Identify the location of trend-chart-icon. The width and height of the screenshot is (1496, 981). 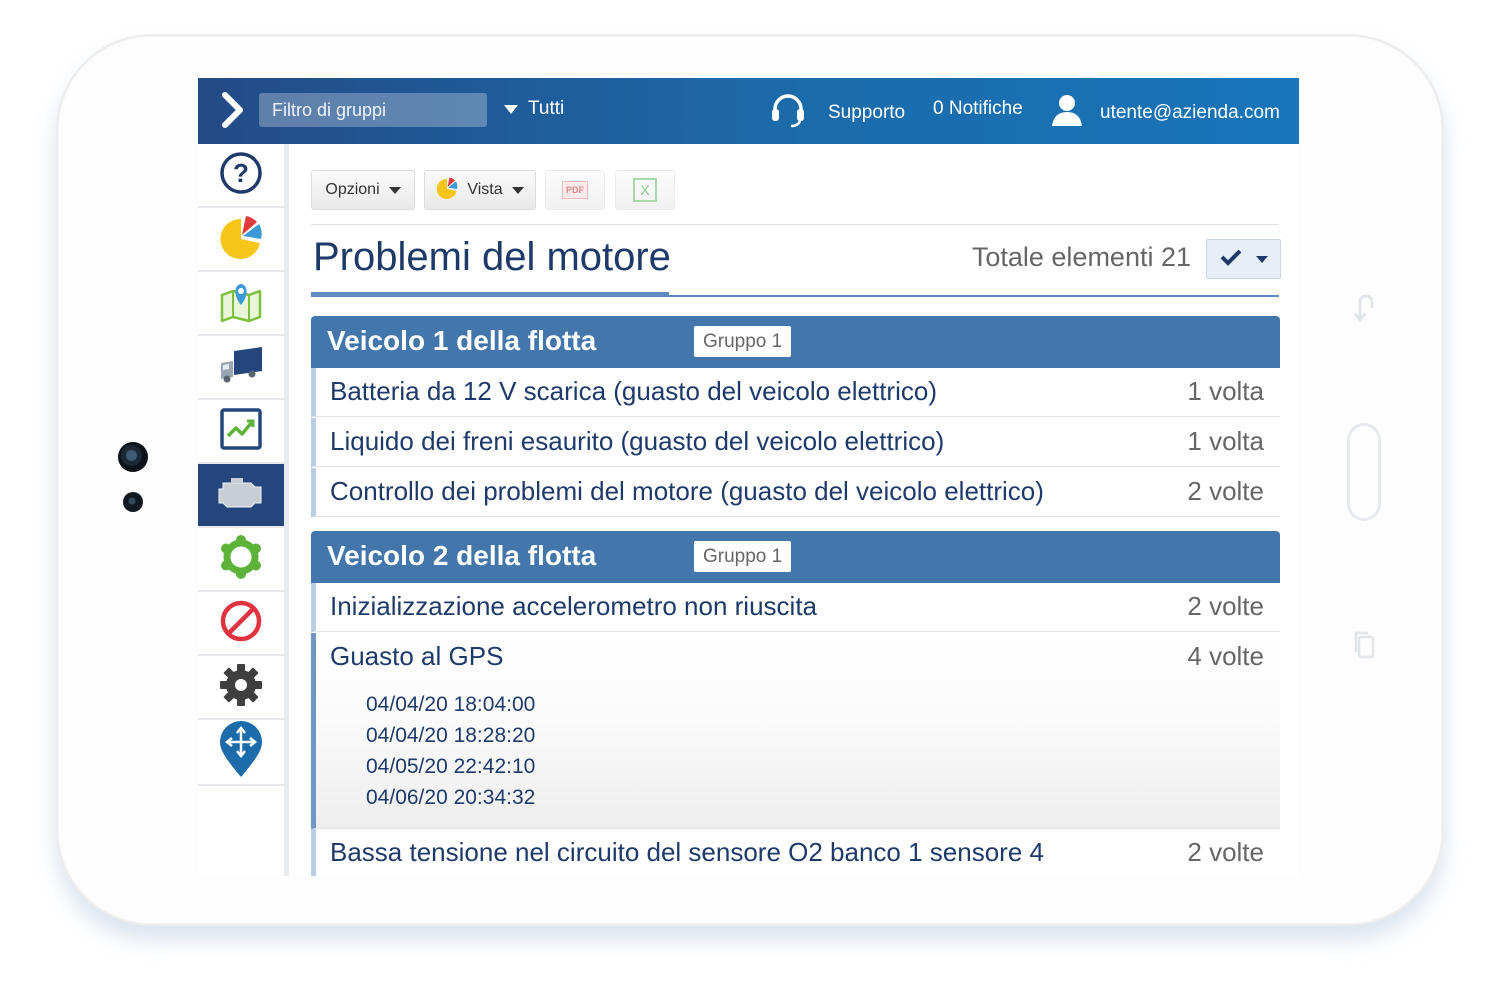
(241, 431).